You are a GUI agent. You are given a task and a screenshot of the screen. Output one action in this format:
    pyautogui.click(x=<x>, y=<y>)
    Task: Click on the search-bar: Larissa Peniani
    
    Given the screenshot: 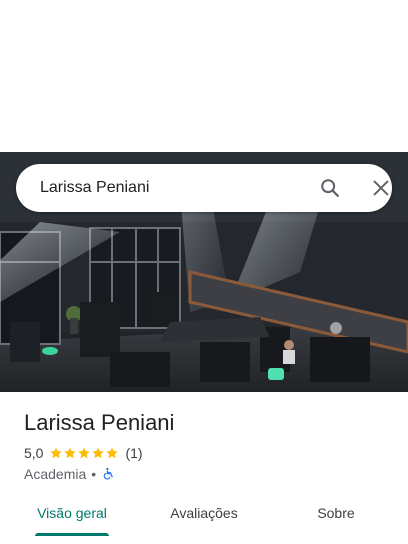 What is the action you would take?
    pyautogui.click(x=204, y=188)
    